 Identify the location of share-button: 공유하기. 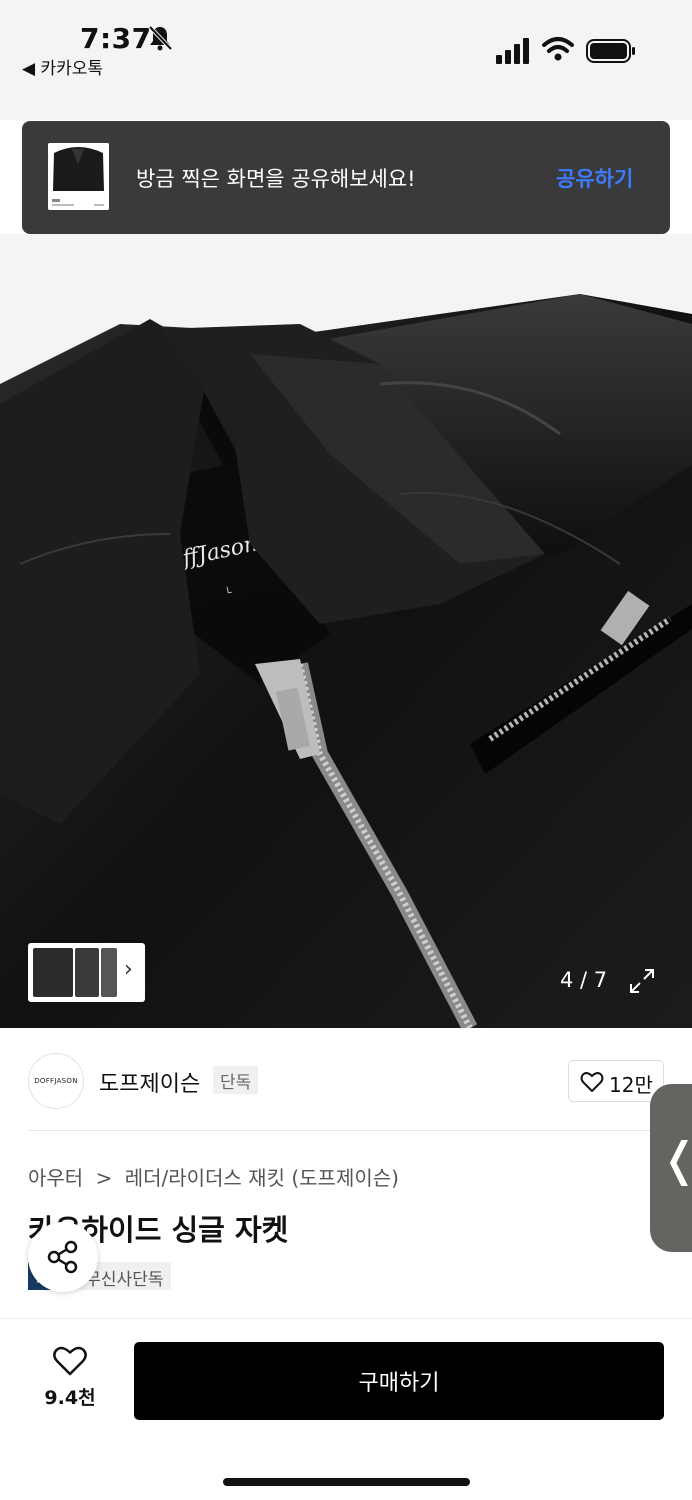
(594, 178).